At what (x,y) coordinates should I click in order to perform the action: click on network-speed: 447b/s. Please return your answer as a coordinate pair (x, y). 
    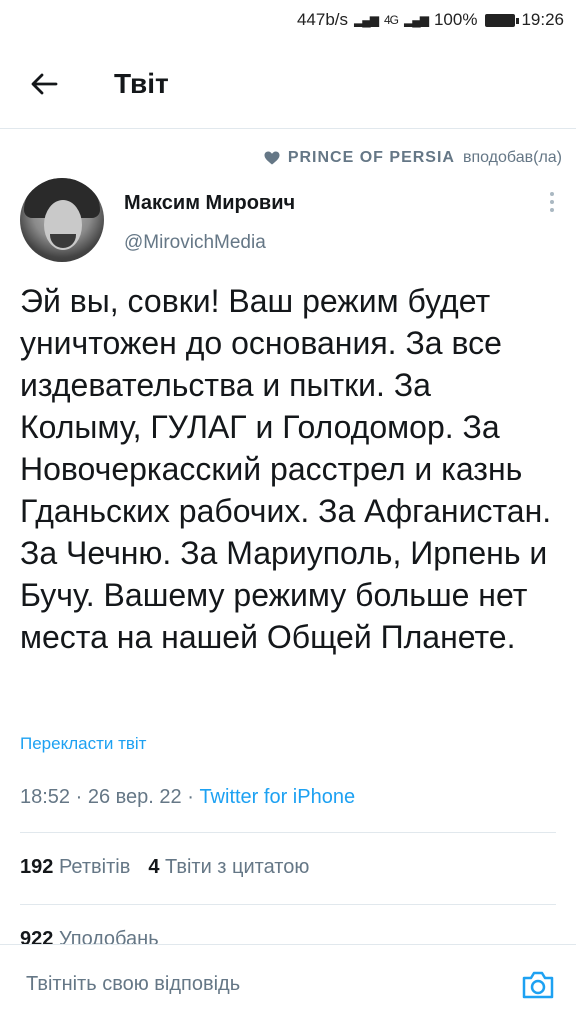
    Looking at the image, I should click on (322, 19).